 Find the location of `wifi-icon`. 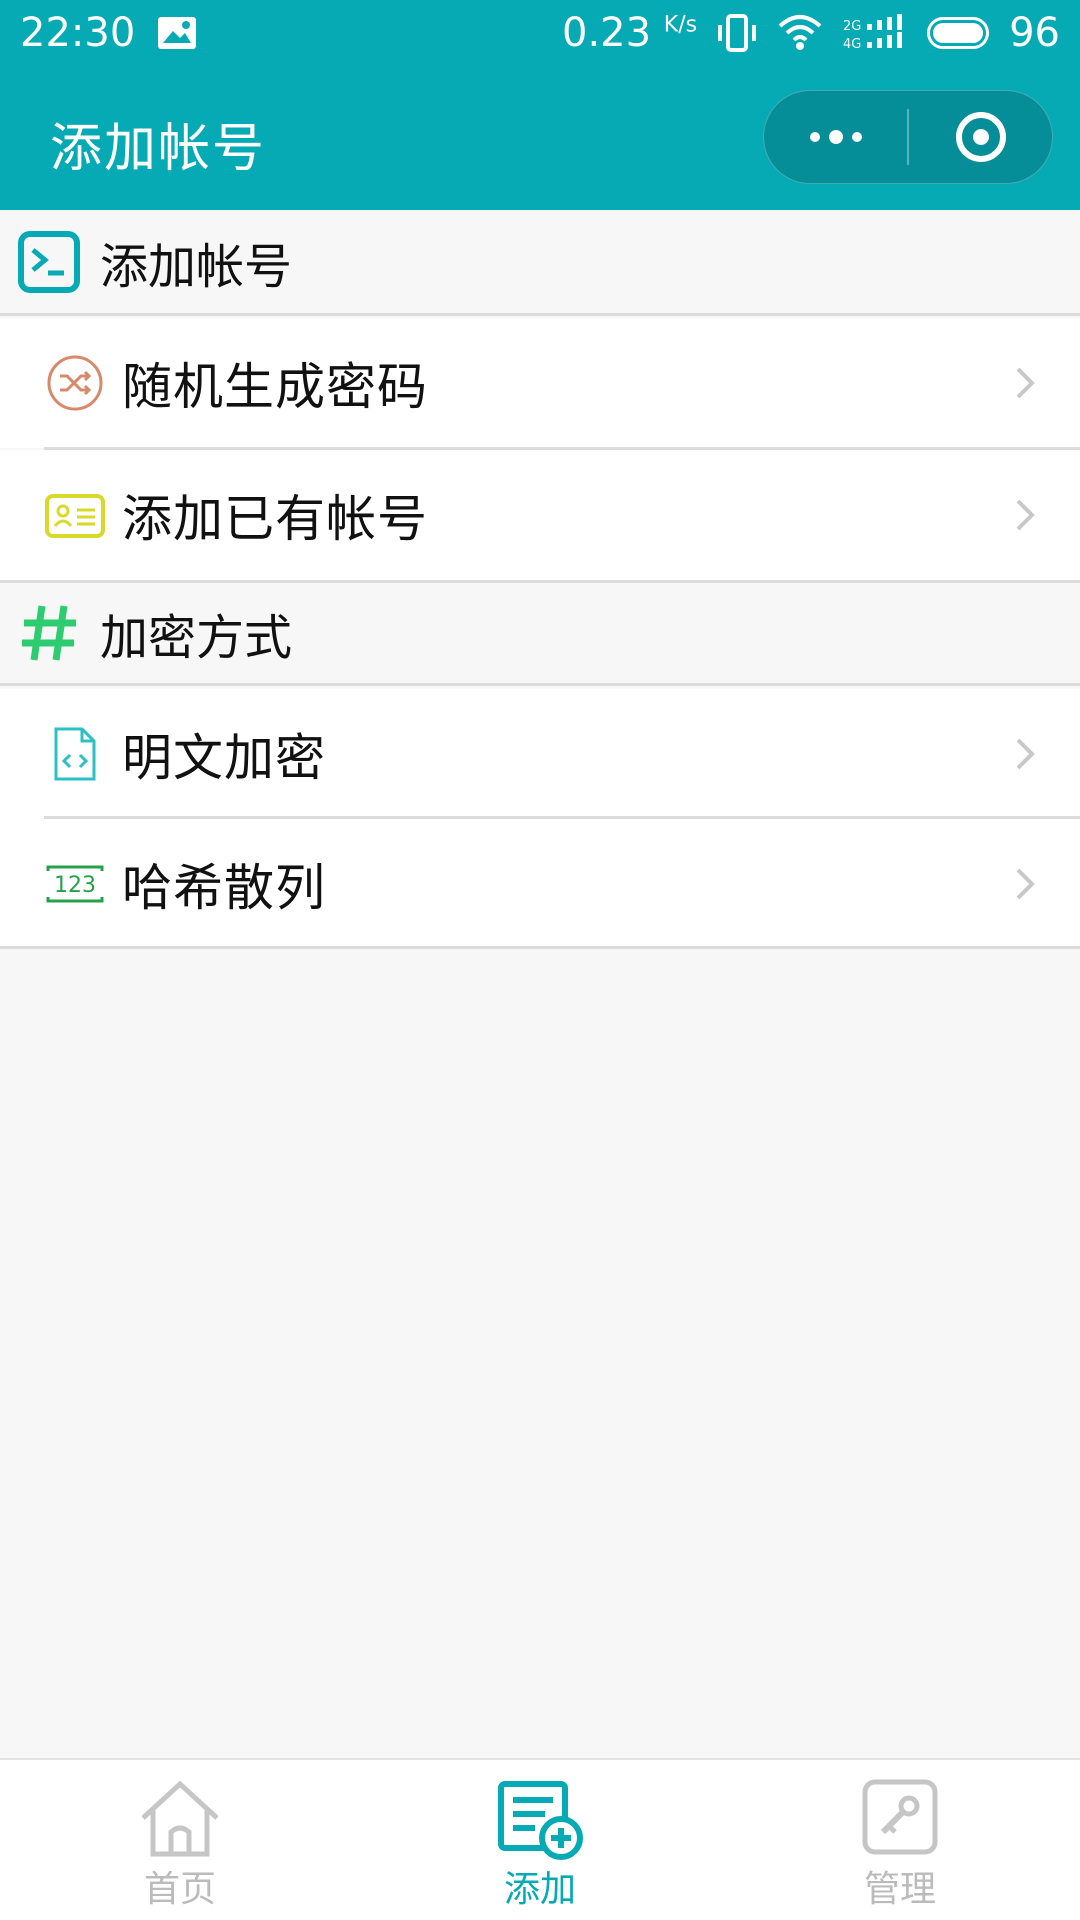

wifi-icon is located at coordinates (800, 32).